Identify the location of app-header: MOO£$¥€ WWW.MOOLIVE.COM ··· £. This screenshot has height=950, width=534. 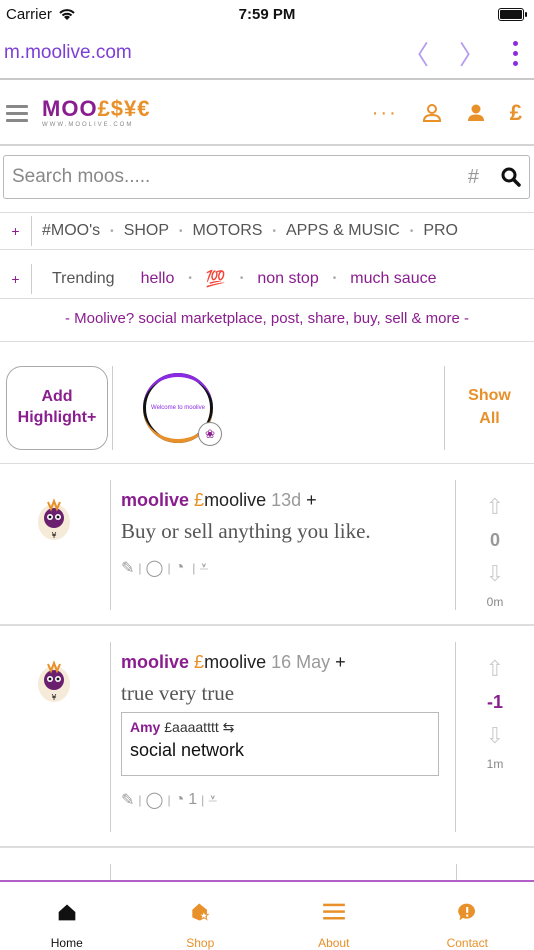
(267, 114).